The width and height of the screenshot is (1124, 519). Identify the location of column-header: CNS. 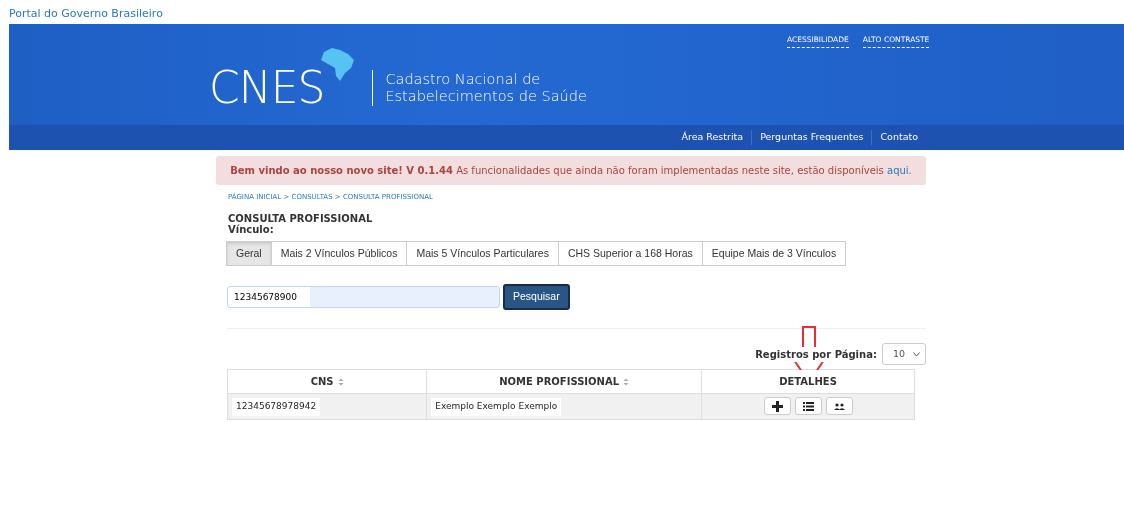
(322, 382).